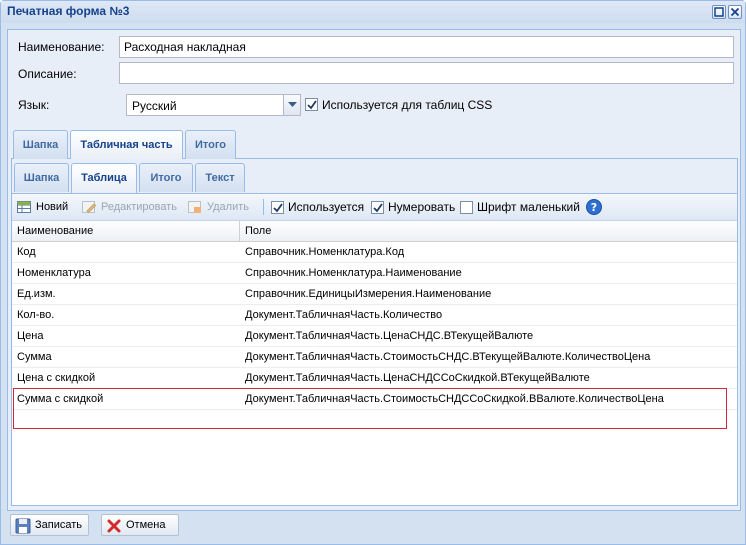  I want to click on description-input, so click(426, 73).